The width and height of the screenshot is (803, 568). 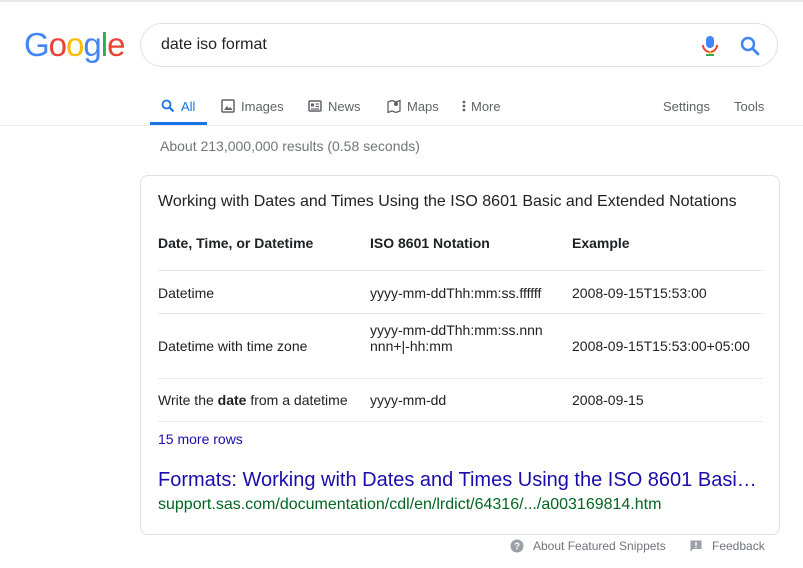 I want to click on table-header-cell: Example, so click(x=601, y=243).